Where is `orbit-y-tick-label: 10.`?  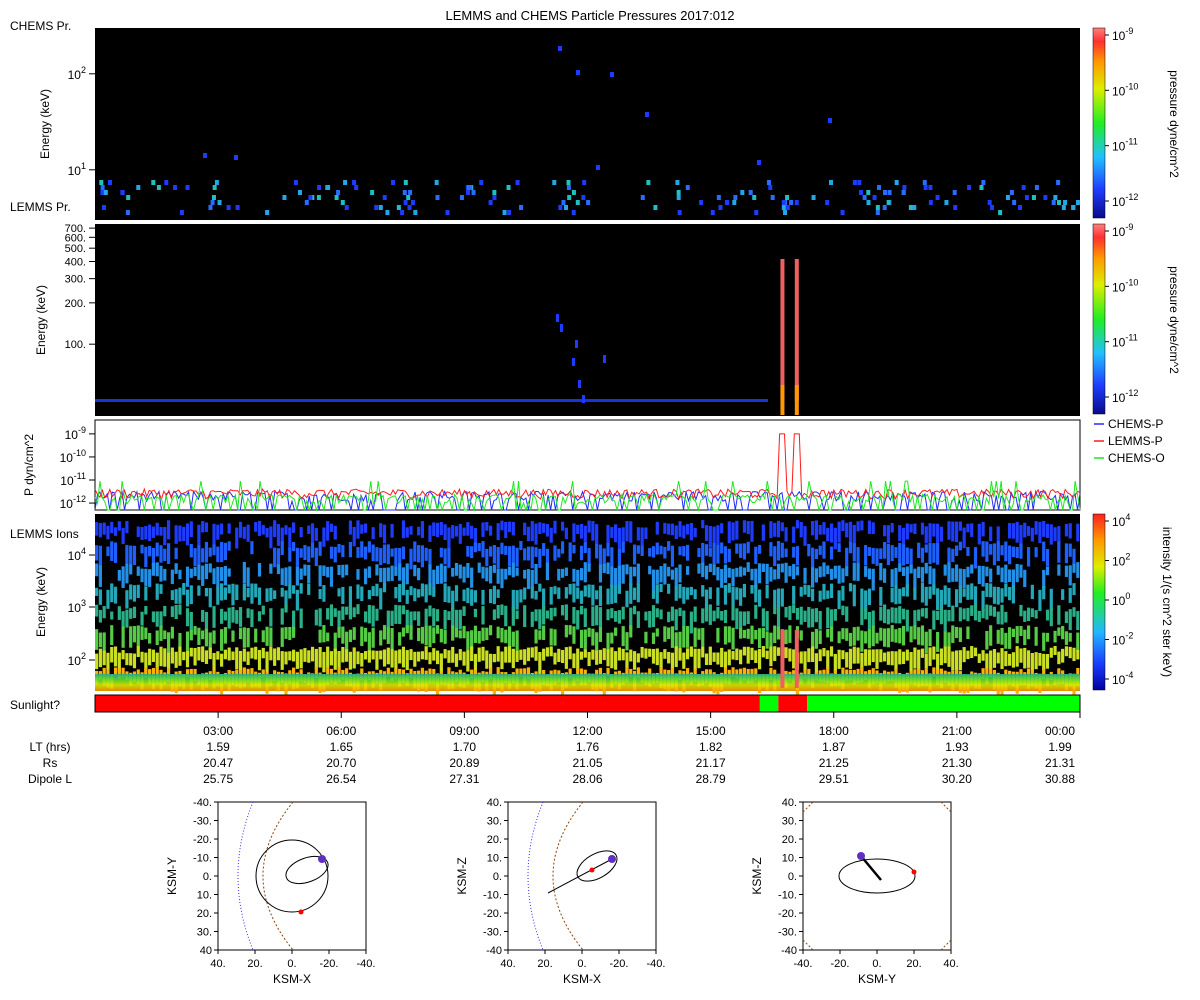
orbit-y-tick-label: 10. is located at coordinates (494, 859).